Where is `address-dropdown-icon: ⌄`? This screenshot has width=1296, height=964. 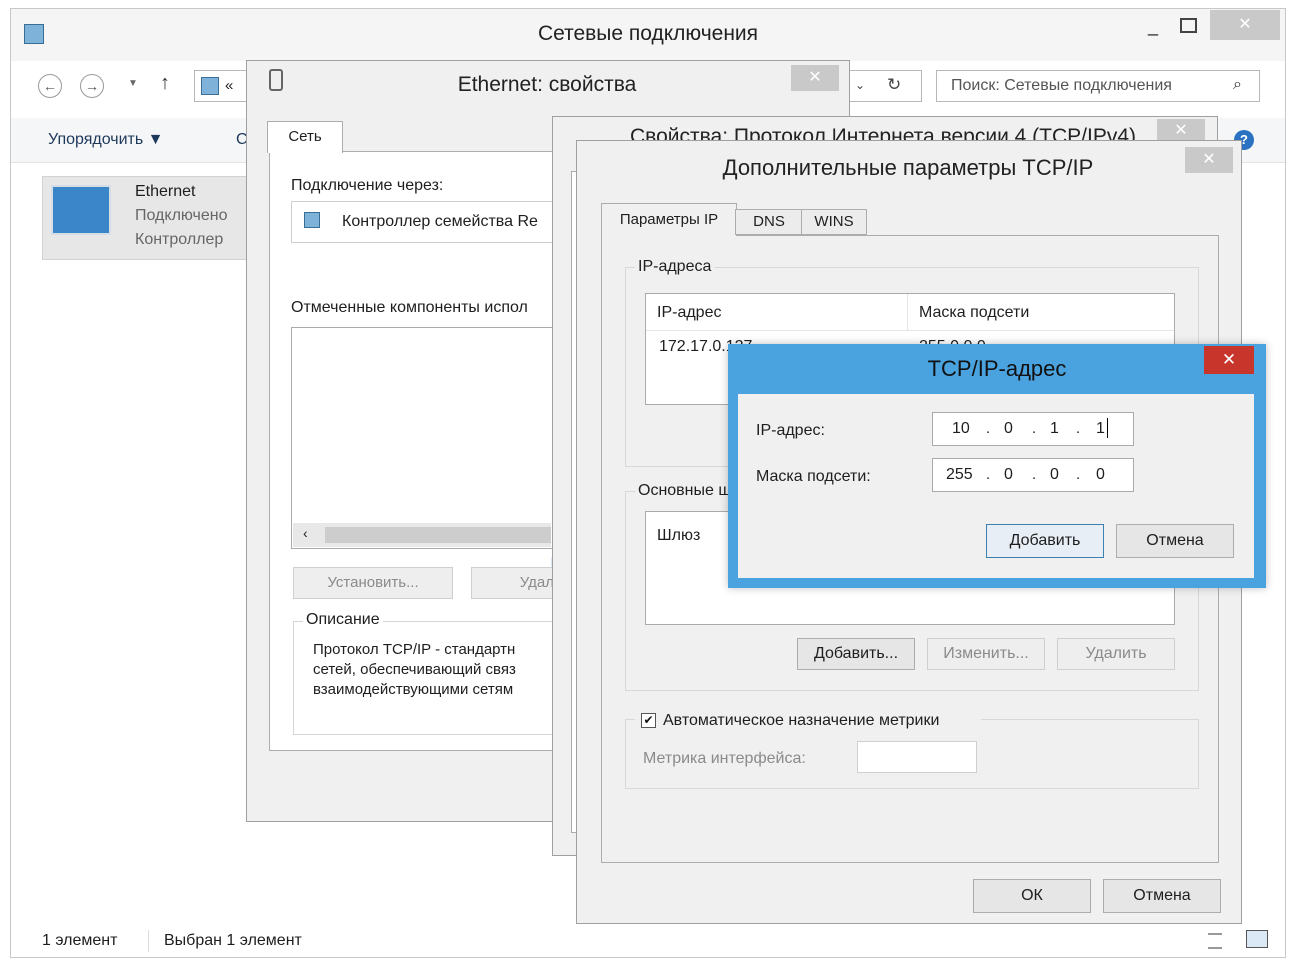
address-dropdown-icon: ⌄ is located at coordinates (860, 85).